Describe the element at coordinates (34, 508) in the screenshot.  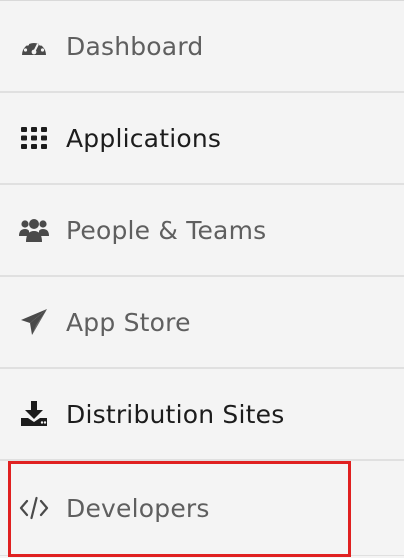
I see `code-icon` at that location.